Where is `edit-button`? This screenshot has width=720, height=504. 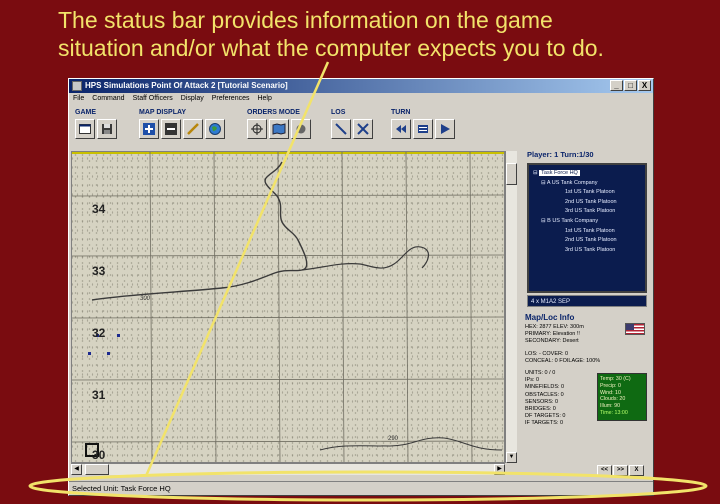
edit-button is located at coordinates (193, 129).